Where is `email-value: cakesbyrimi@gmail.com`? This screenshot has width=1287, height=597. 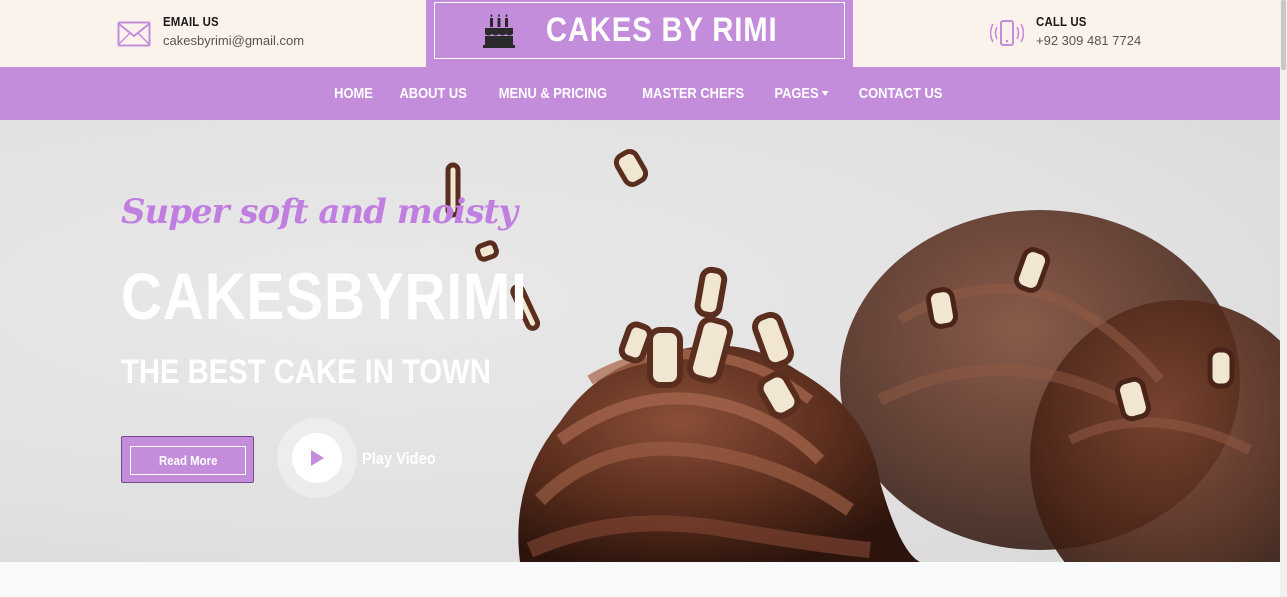 email-value: cakesbyrimi@gmail.com is located at coordinates (233, 41).